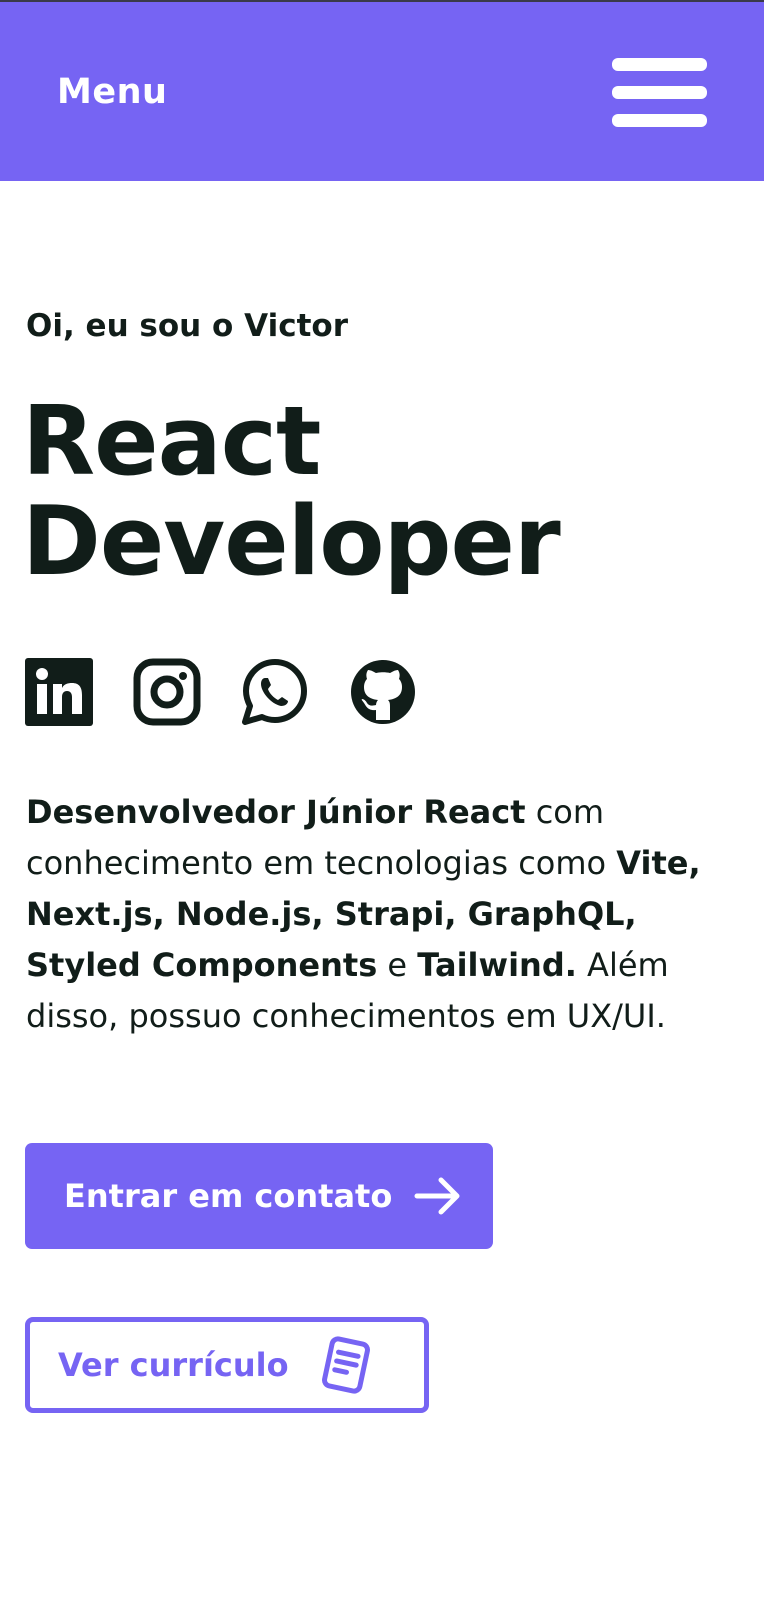 The image size is (764, 1600). Describe the element at coordinates (167, 692) in the screenshot. I see `instagram-icon` at that location.